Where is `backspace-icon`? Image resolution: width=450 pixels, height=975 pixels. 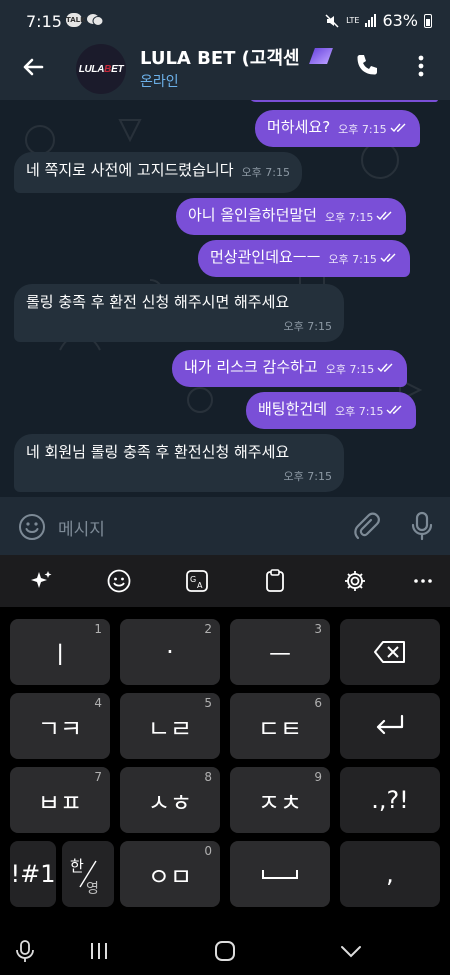 backspace-icon is located at coordinates (389, 652).